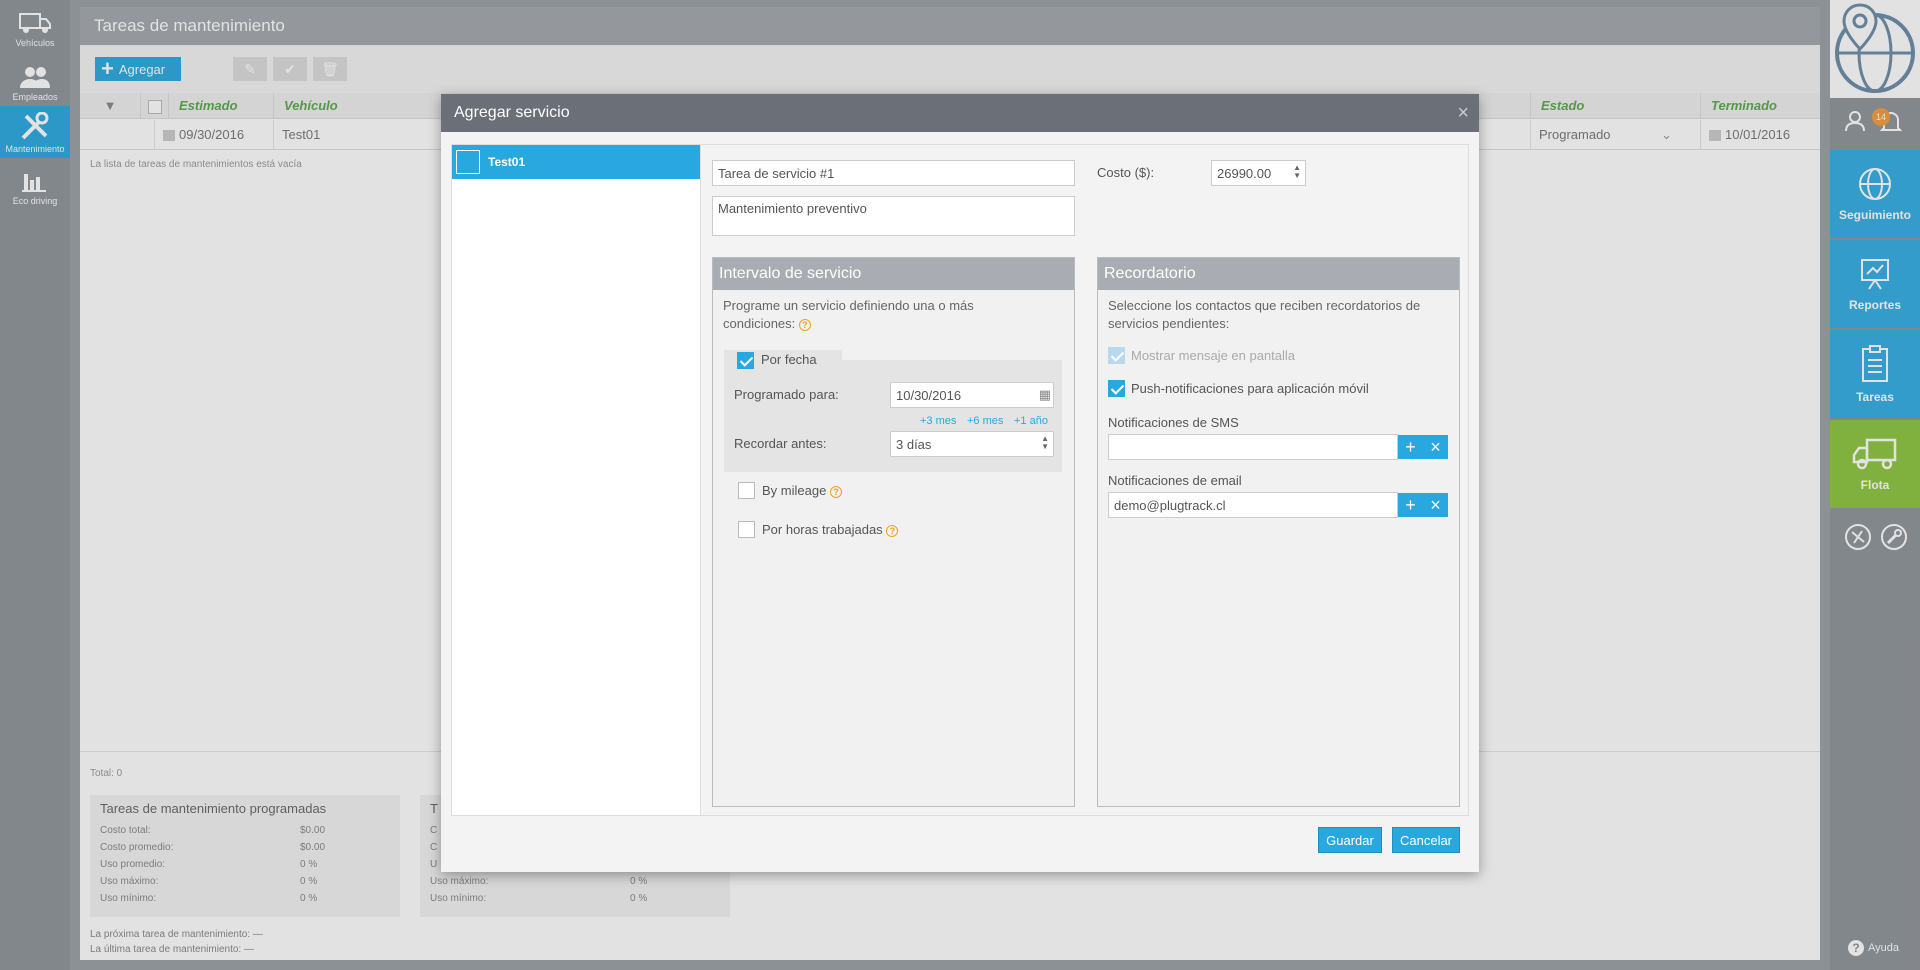 Image resolution: width=1920 pixels, height=970 pixels. I want to click on by-mileage-text: By mileage, so click(794, 490).